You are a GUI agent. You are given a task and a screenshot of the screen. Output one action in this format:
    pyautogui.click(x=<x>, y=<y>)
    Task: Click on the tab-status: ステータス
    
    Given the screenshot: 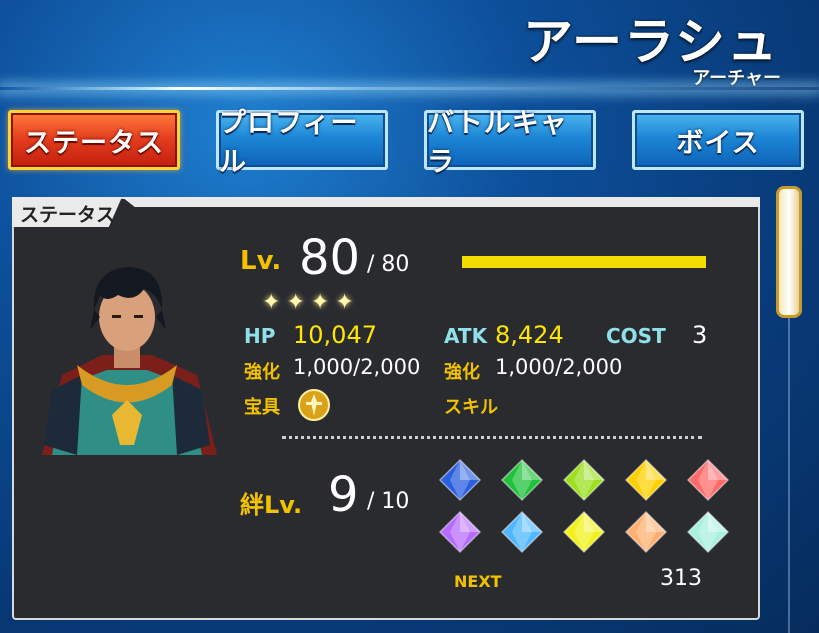 What is the action you would take?
    pyautogui.click(x=94, y=140)
    